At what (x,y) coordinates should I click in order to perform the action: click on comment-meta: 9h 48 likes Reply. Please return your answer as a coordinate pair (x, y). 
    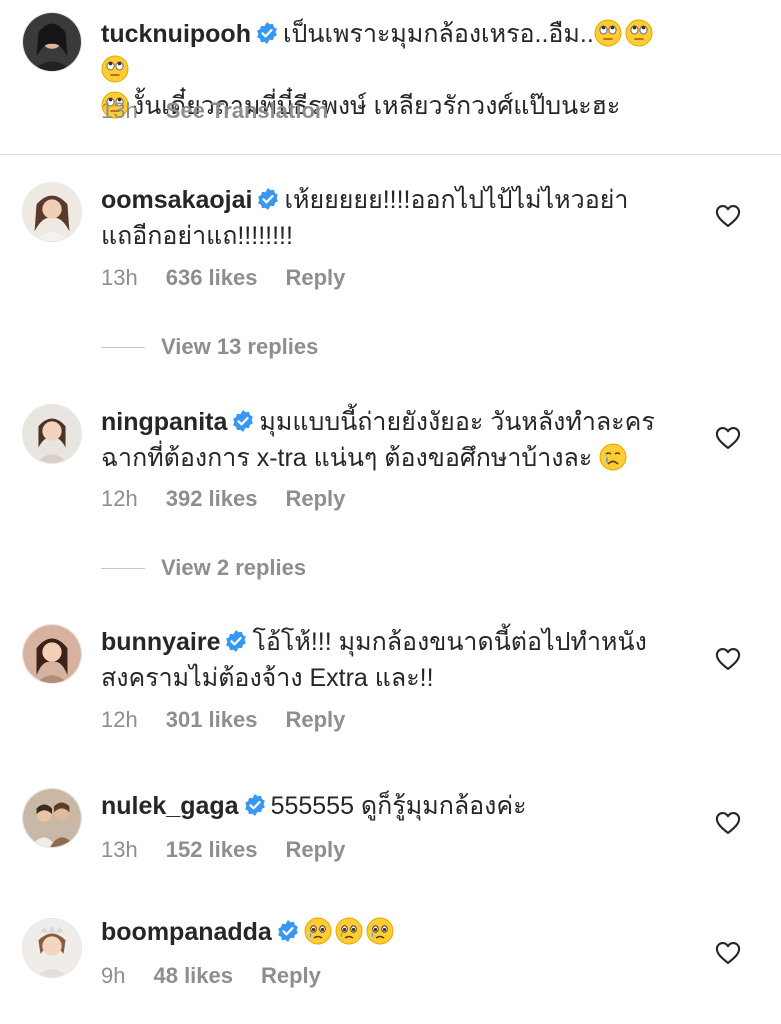
    Looking at the image, I should click on (225, 976).